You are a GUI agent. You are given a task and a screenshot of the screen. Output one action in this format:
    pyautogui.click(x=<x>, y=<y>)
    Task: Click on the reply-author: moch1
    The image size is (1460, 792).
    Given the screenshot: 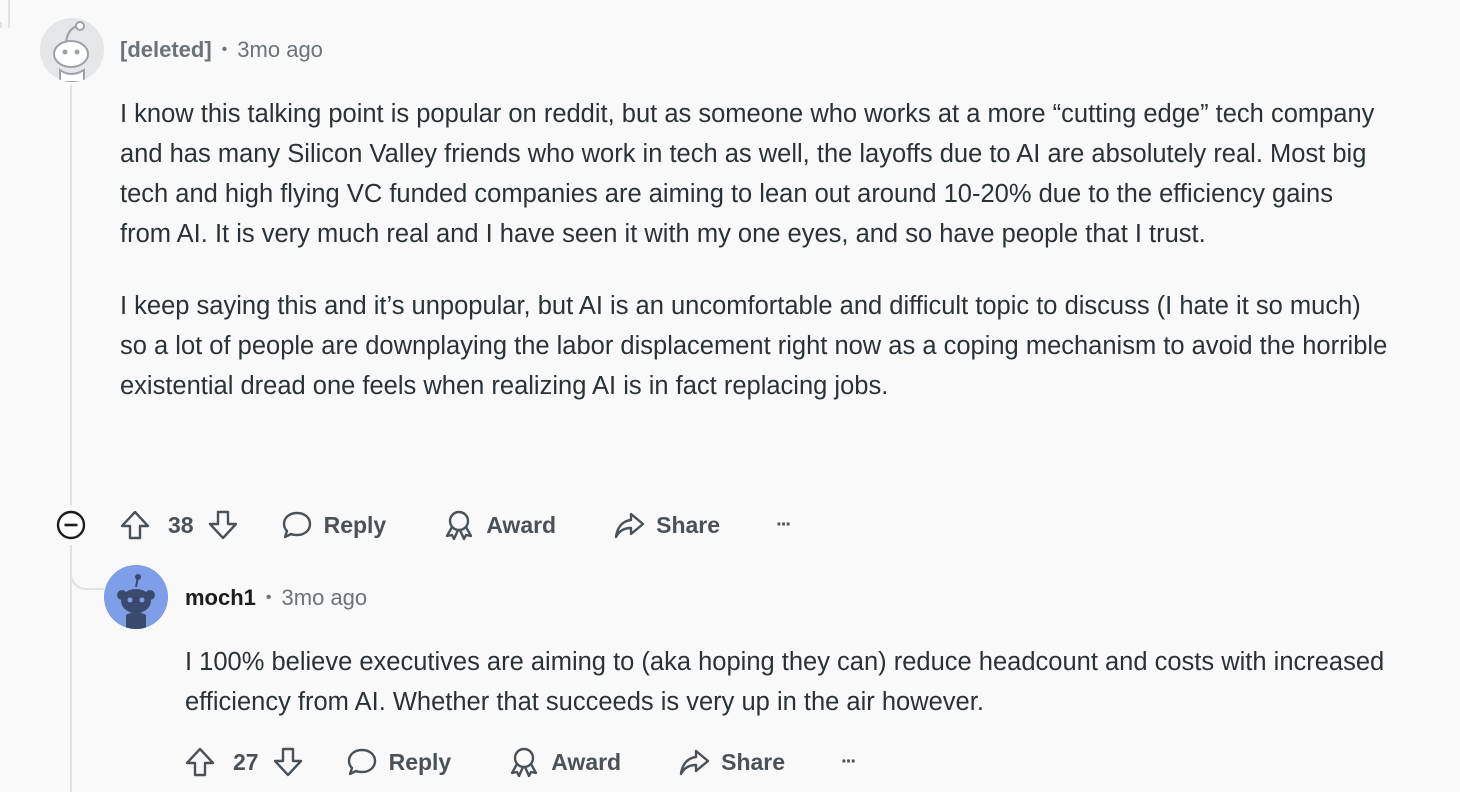 What is the action you would take?
    pyautogui.click(x=220, y=598)
    